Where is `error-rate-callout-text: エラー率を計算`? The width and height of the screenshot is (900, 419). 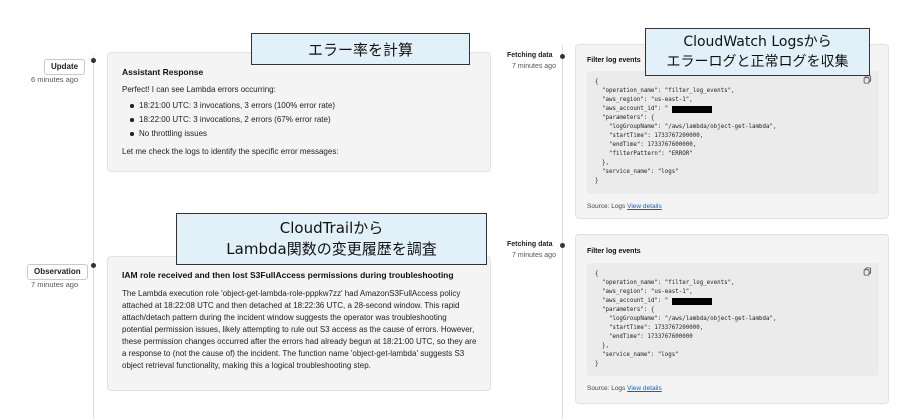
error-rate-callout-text: エラー率を計算 is located at coordinates (360, 49).